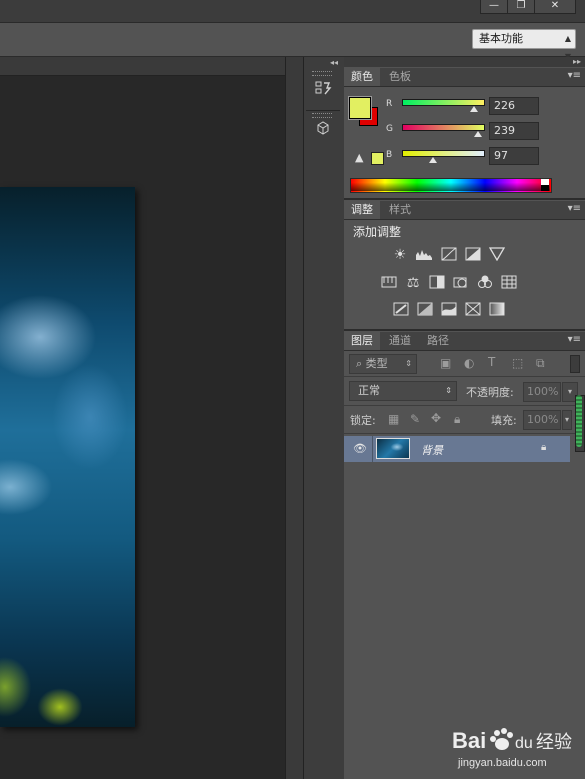 The width and height of the screenshot is (585, 779). Describe the element at coordinates (424, 255) in the screenshot. I see `levels-icon` at that location.